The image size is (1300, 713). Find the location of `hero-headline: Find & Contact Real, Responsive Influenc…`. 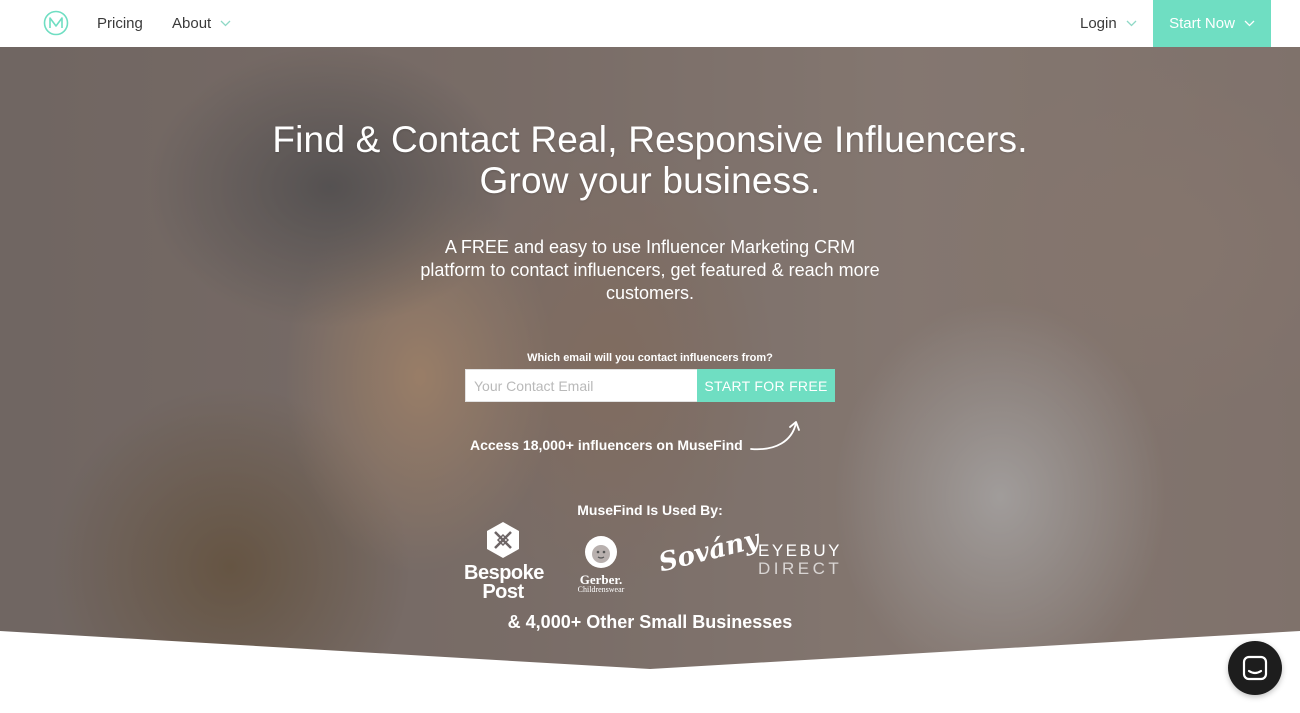

hero-headline: Find & Contact Real, Responsive Influenc… is located at coordinates (650, 160).